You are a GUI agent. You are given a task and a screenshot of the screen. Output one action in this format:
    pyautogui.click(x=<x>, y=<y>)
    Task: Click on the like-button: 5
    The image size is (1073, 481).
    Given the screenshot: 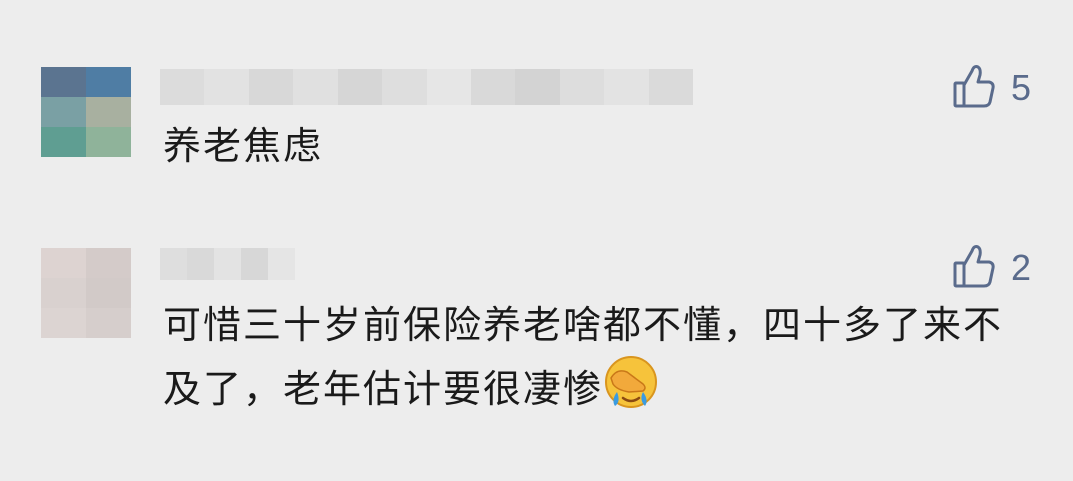 What is the action you would take?
    pyautogui.click(x=992, y=88)
    